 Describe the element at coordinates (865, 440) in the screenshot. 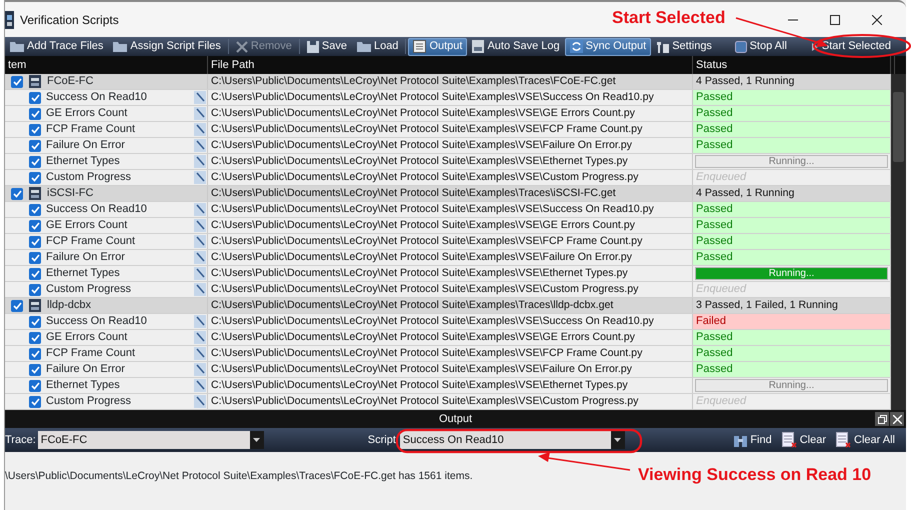

I see `toolbar-button: Clear All` at that location.